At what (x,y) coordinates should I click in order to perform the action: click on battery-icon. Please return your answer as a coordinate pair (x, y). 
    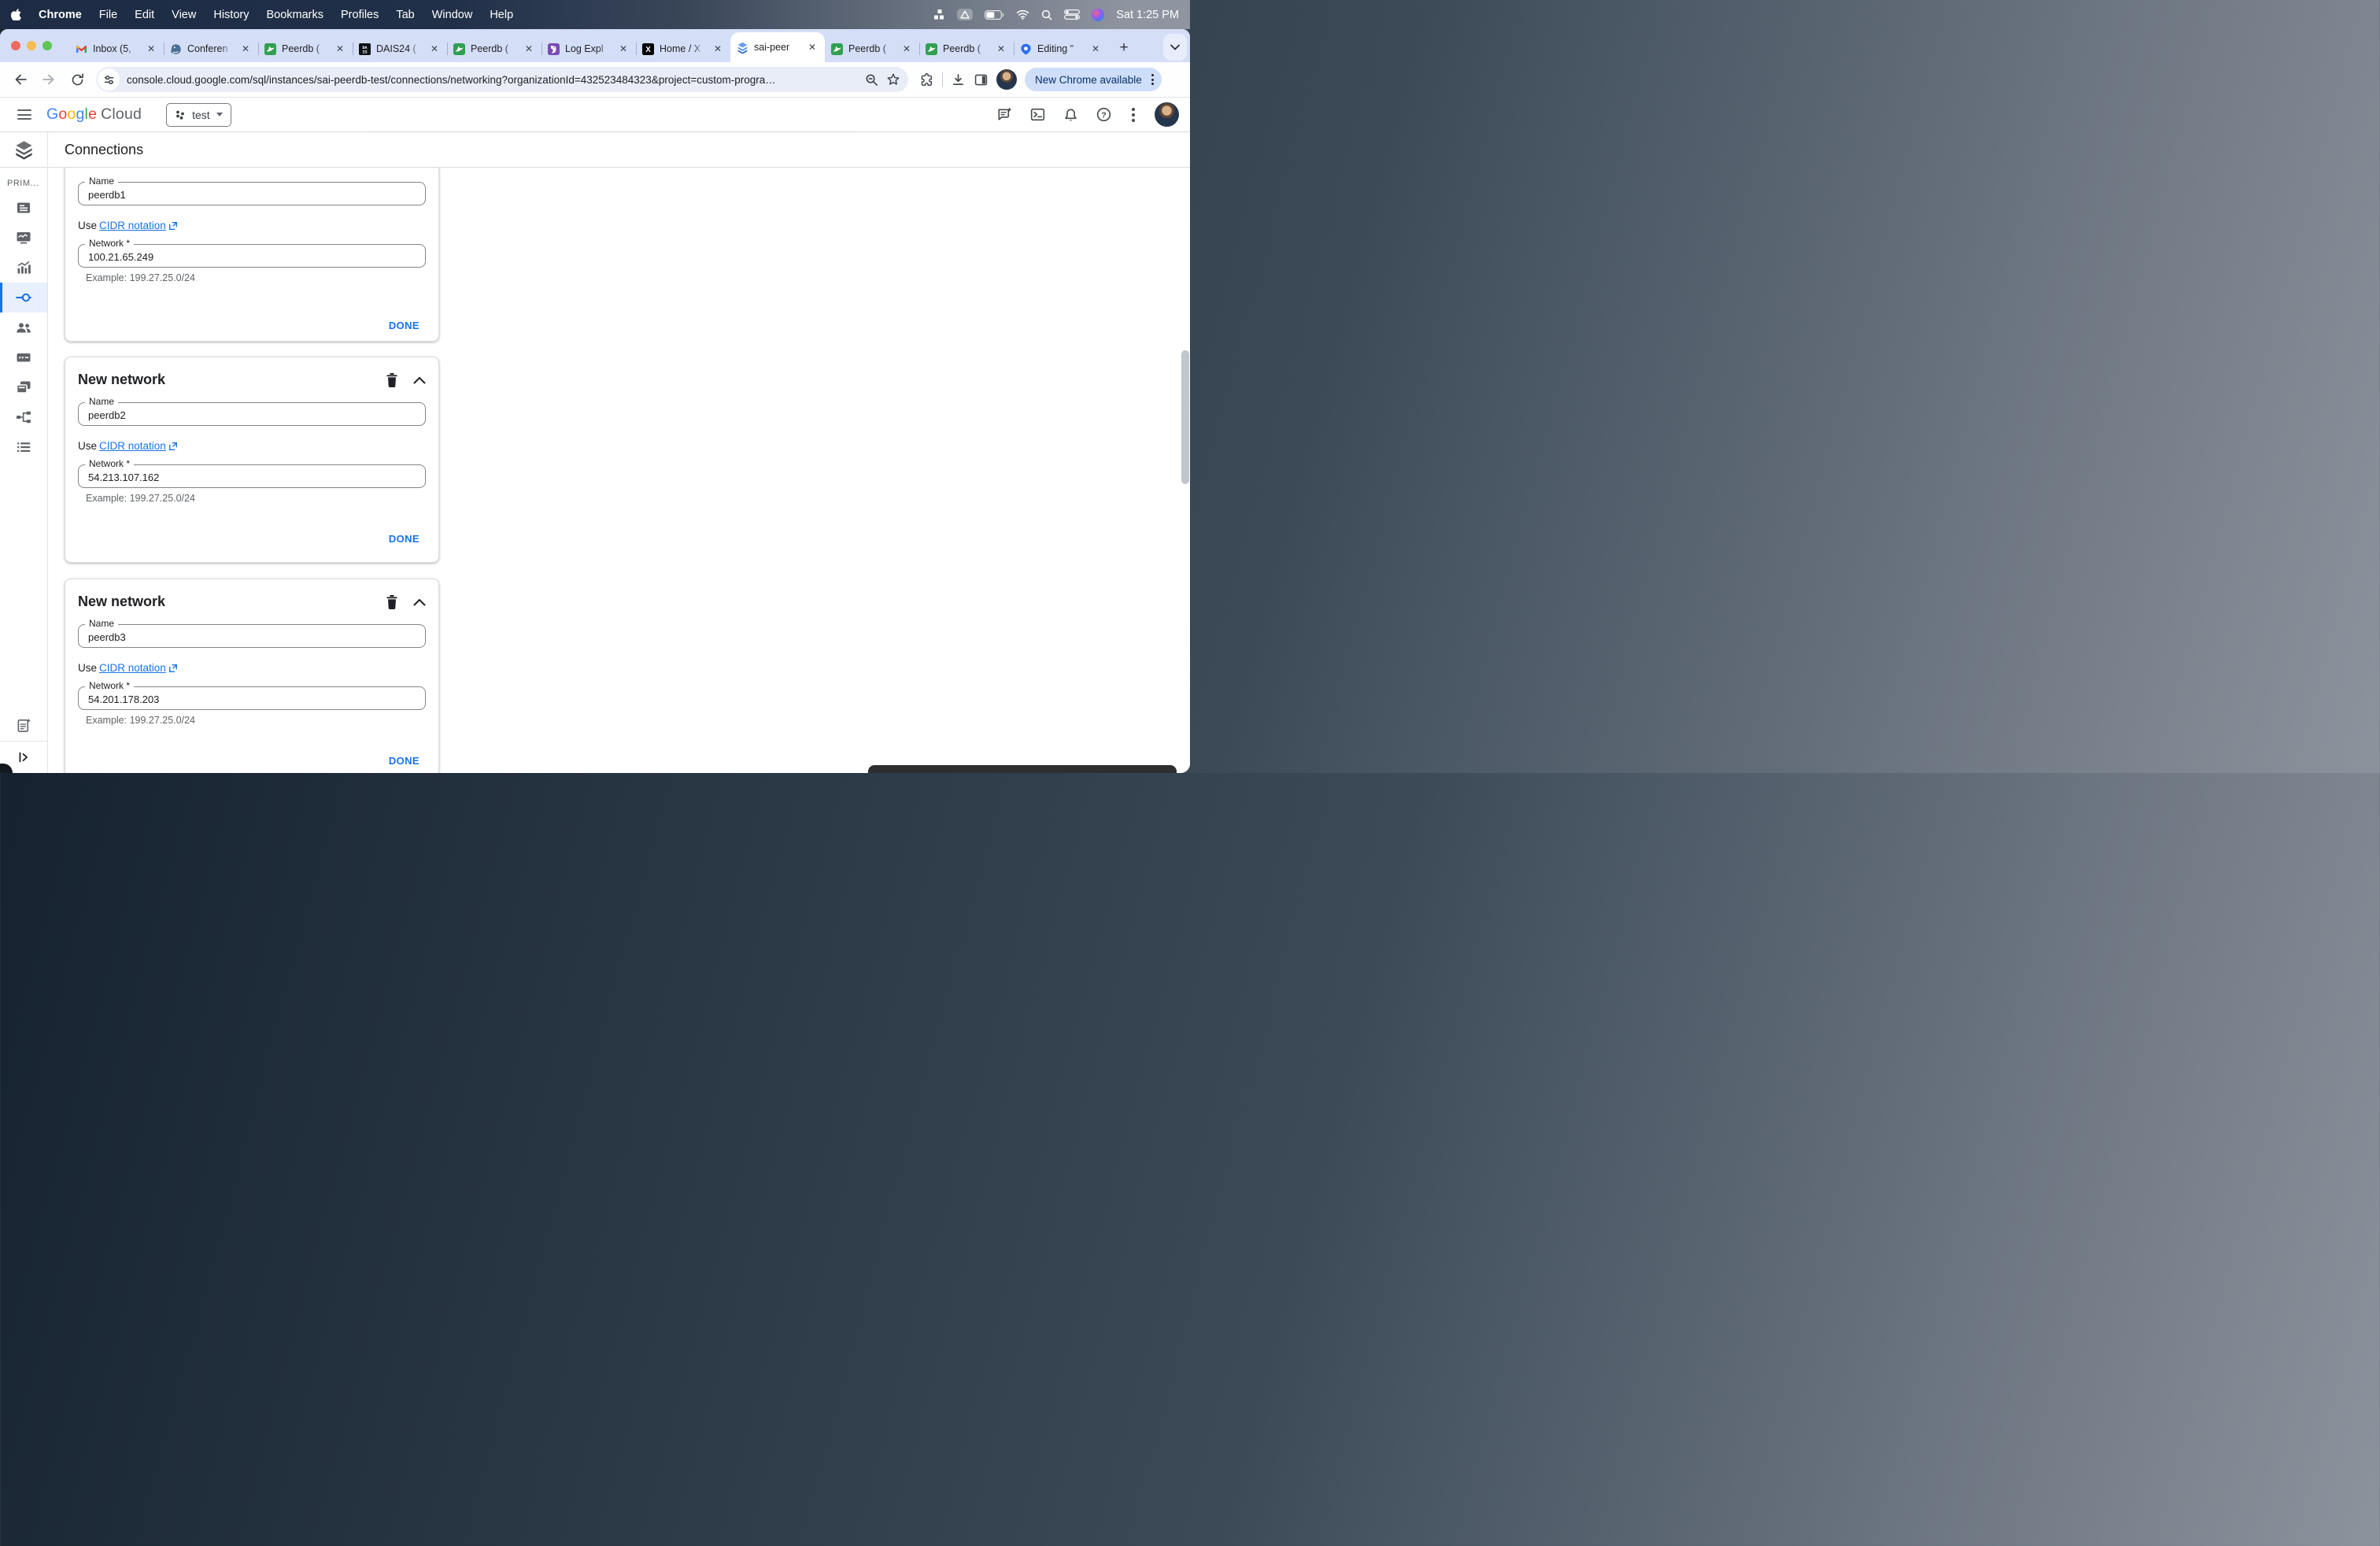
    Looking at the image, I should click on (994, 14).